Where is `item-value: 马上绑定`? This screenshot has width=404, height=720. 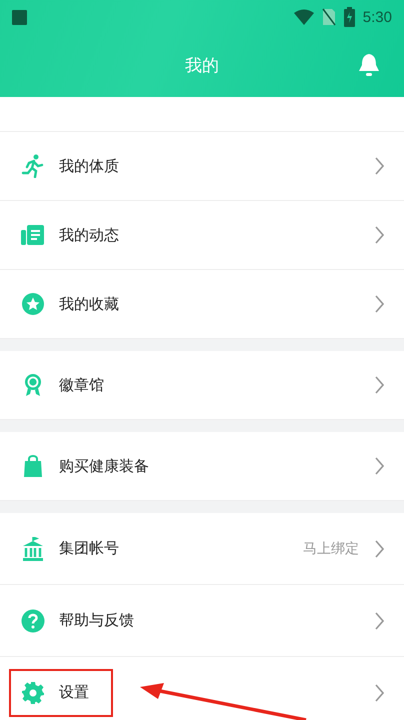 item-value: 马上绑定 is located at coordinates (331, 549).